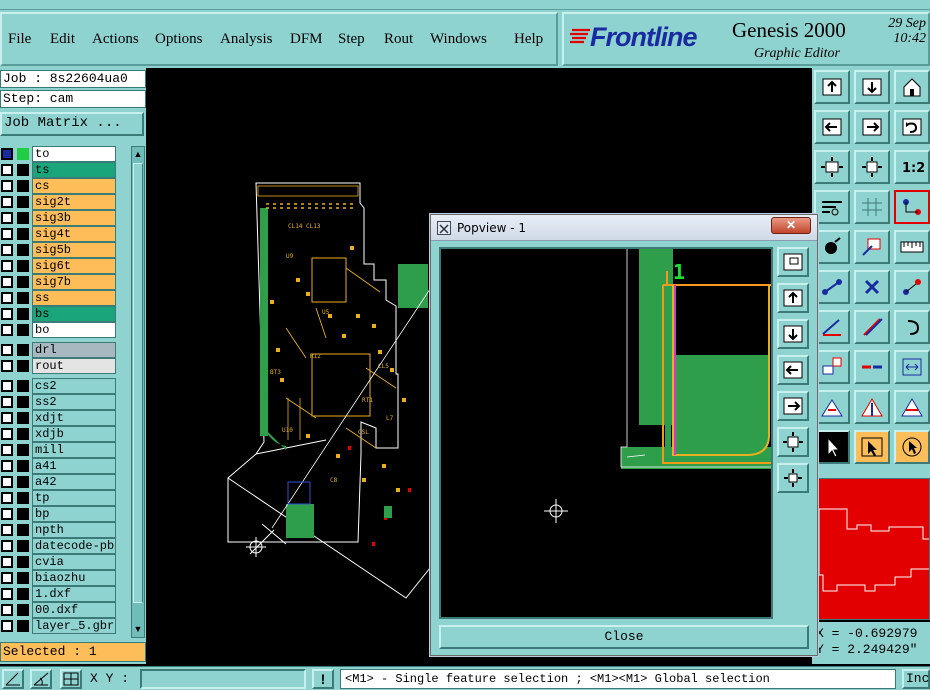 The image size is (930, 690). I want to click on layer-row: bs, so click(59, 314).